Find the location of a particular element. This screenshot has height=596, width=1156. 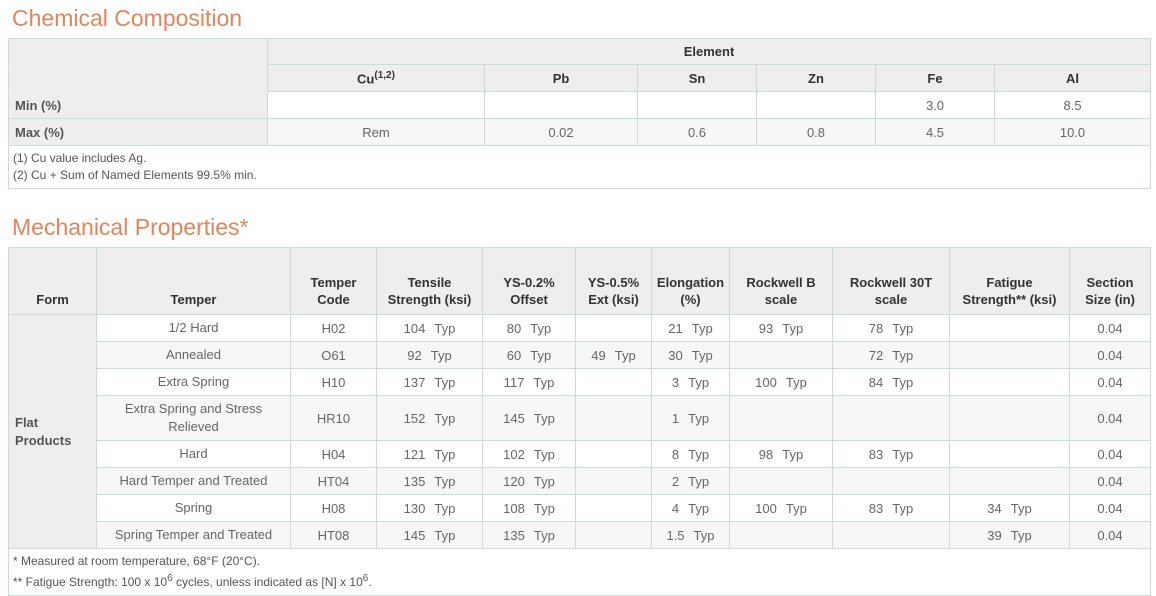

r30t-cell: 83 Typ is located at coordinates (891, 508).